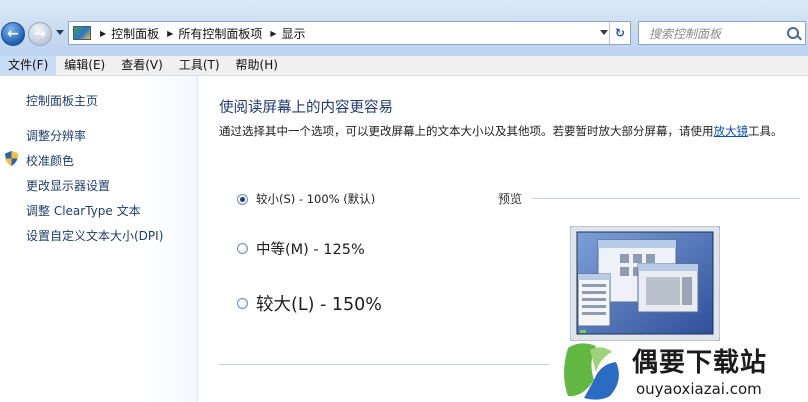  What do you see at coordinates (242, 199) in the screenshot?
I see `radio-smaller` at bounding box center [242, 199].